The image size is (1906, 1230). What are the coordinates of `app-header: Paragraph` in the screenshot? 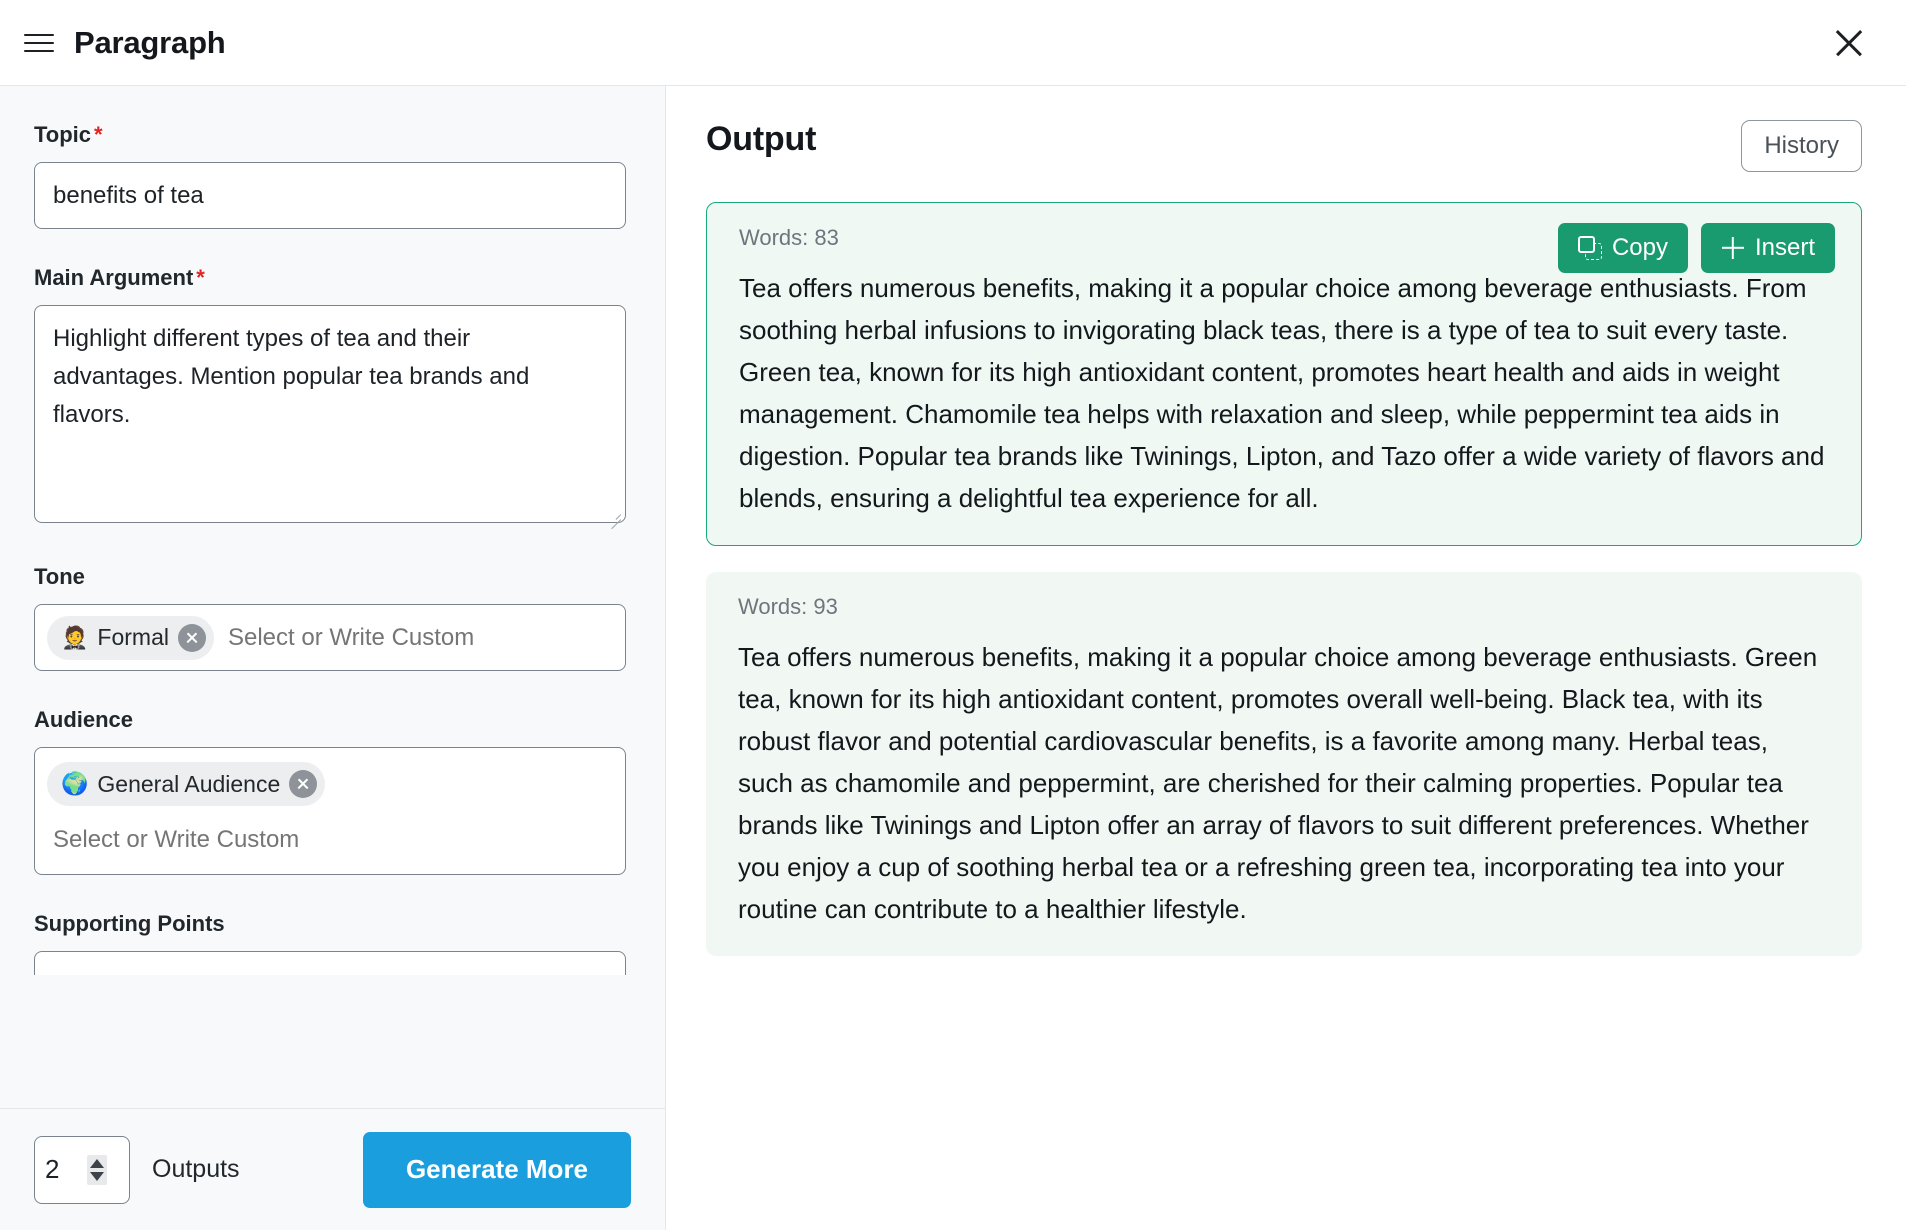 It's located at (953, 43).